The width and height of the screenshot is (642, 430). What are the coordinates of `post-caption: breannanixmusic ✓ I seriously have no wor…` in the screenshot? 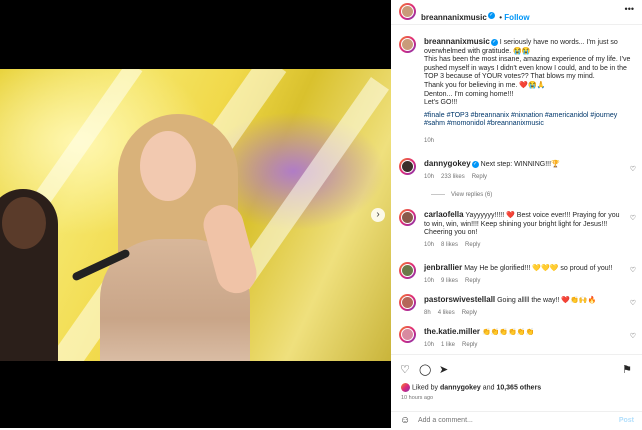 It's located at (529, 91).